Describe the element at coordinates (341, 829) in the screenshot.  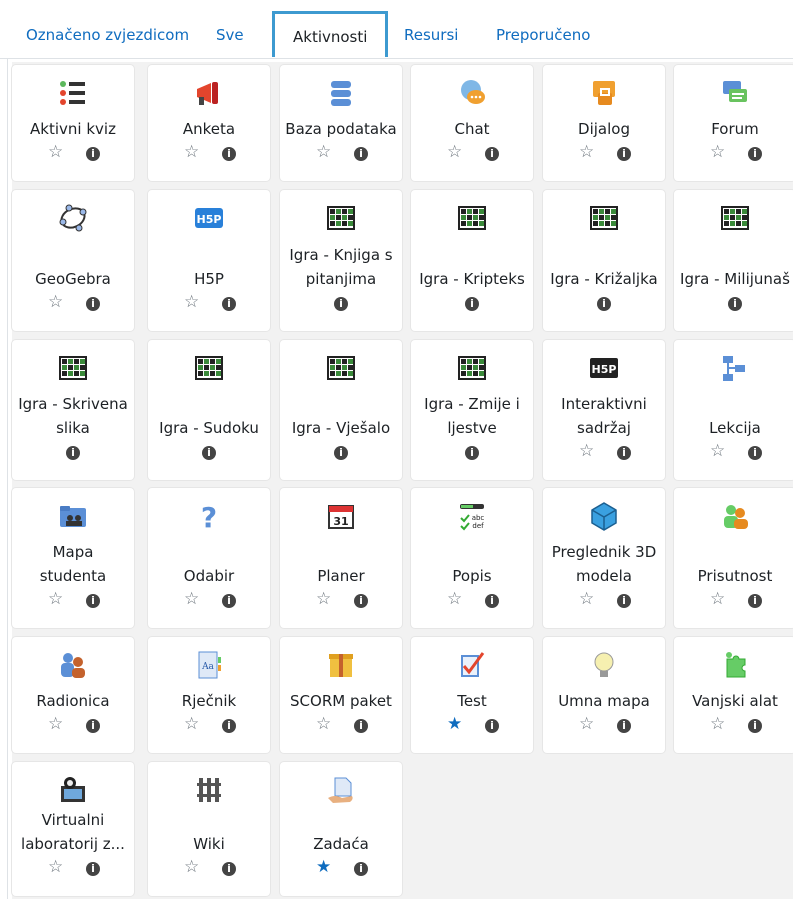
I see `activity-card: Zadaća ★ i` at that location.